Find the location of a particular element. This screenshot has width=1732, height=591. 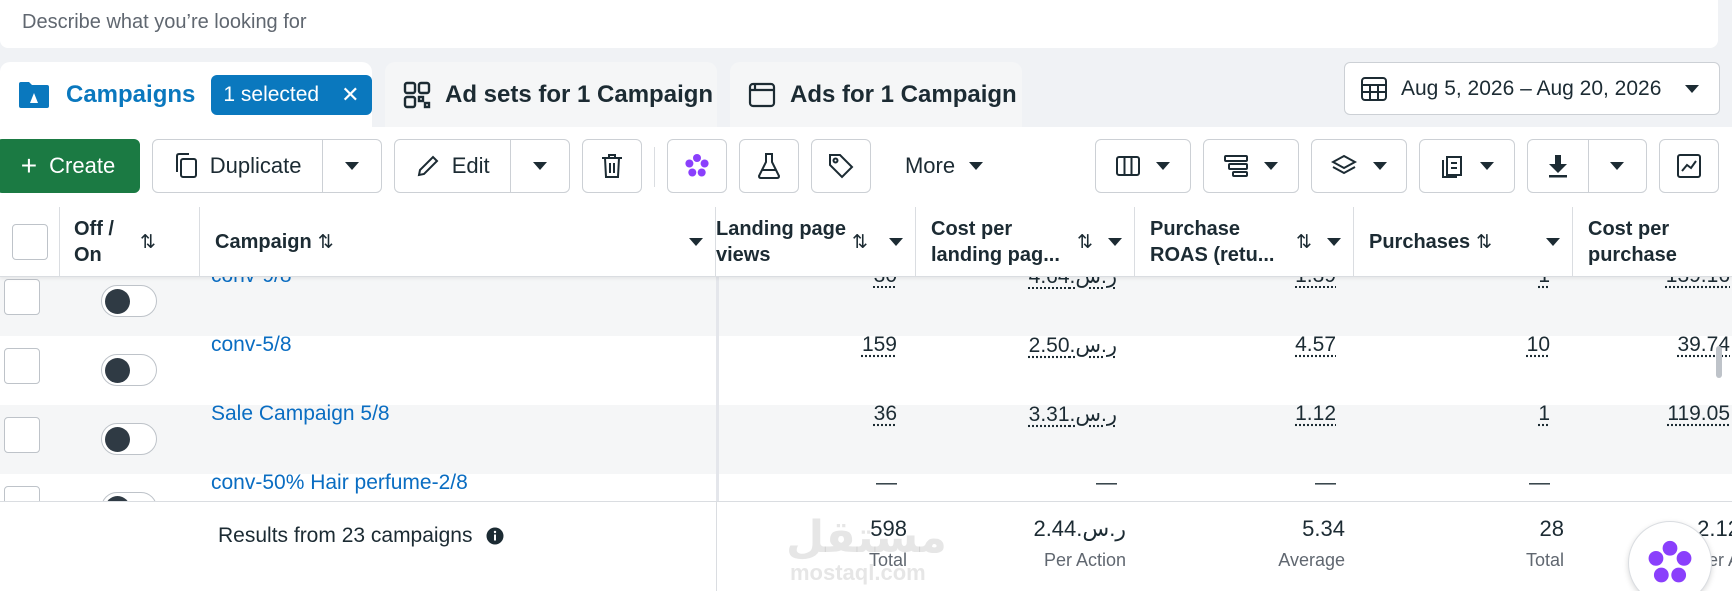

cost-purchase-value: 119.05 is located at coordinates (1698, 414).